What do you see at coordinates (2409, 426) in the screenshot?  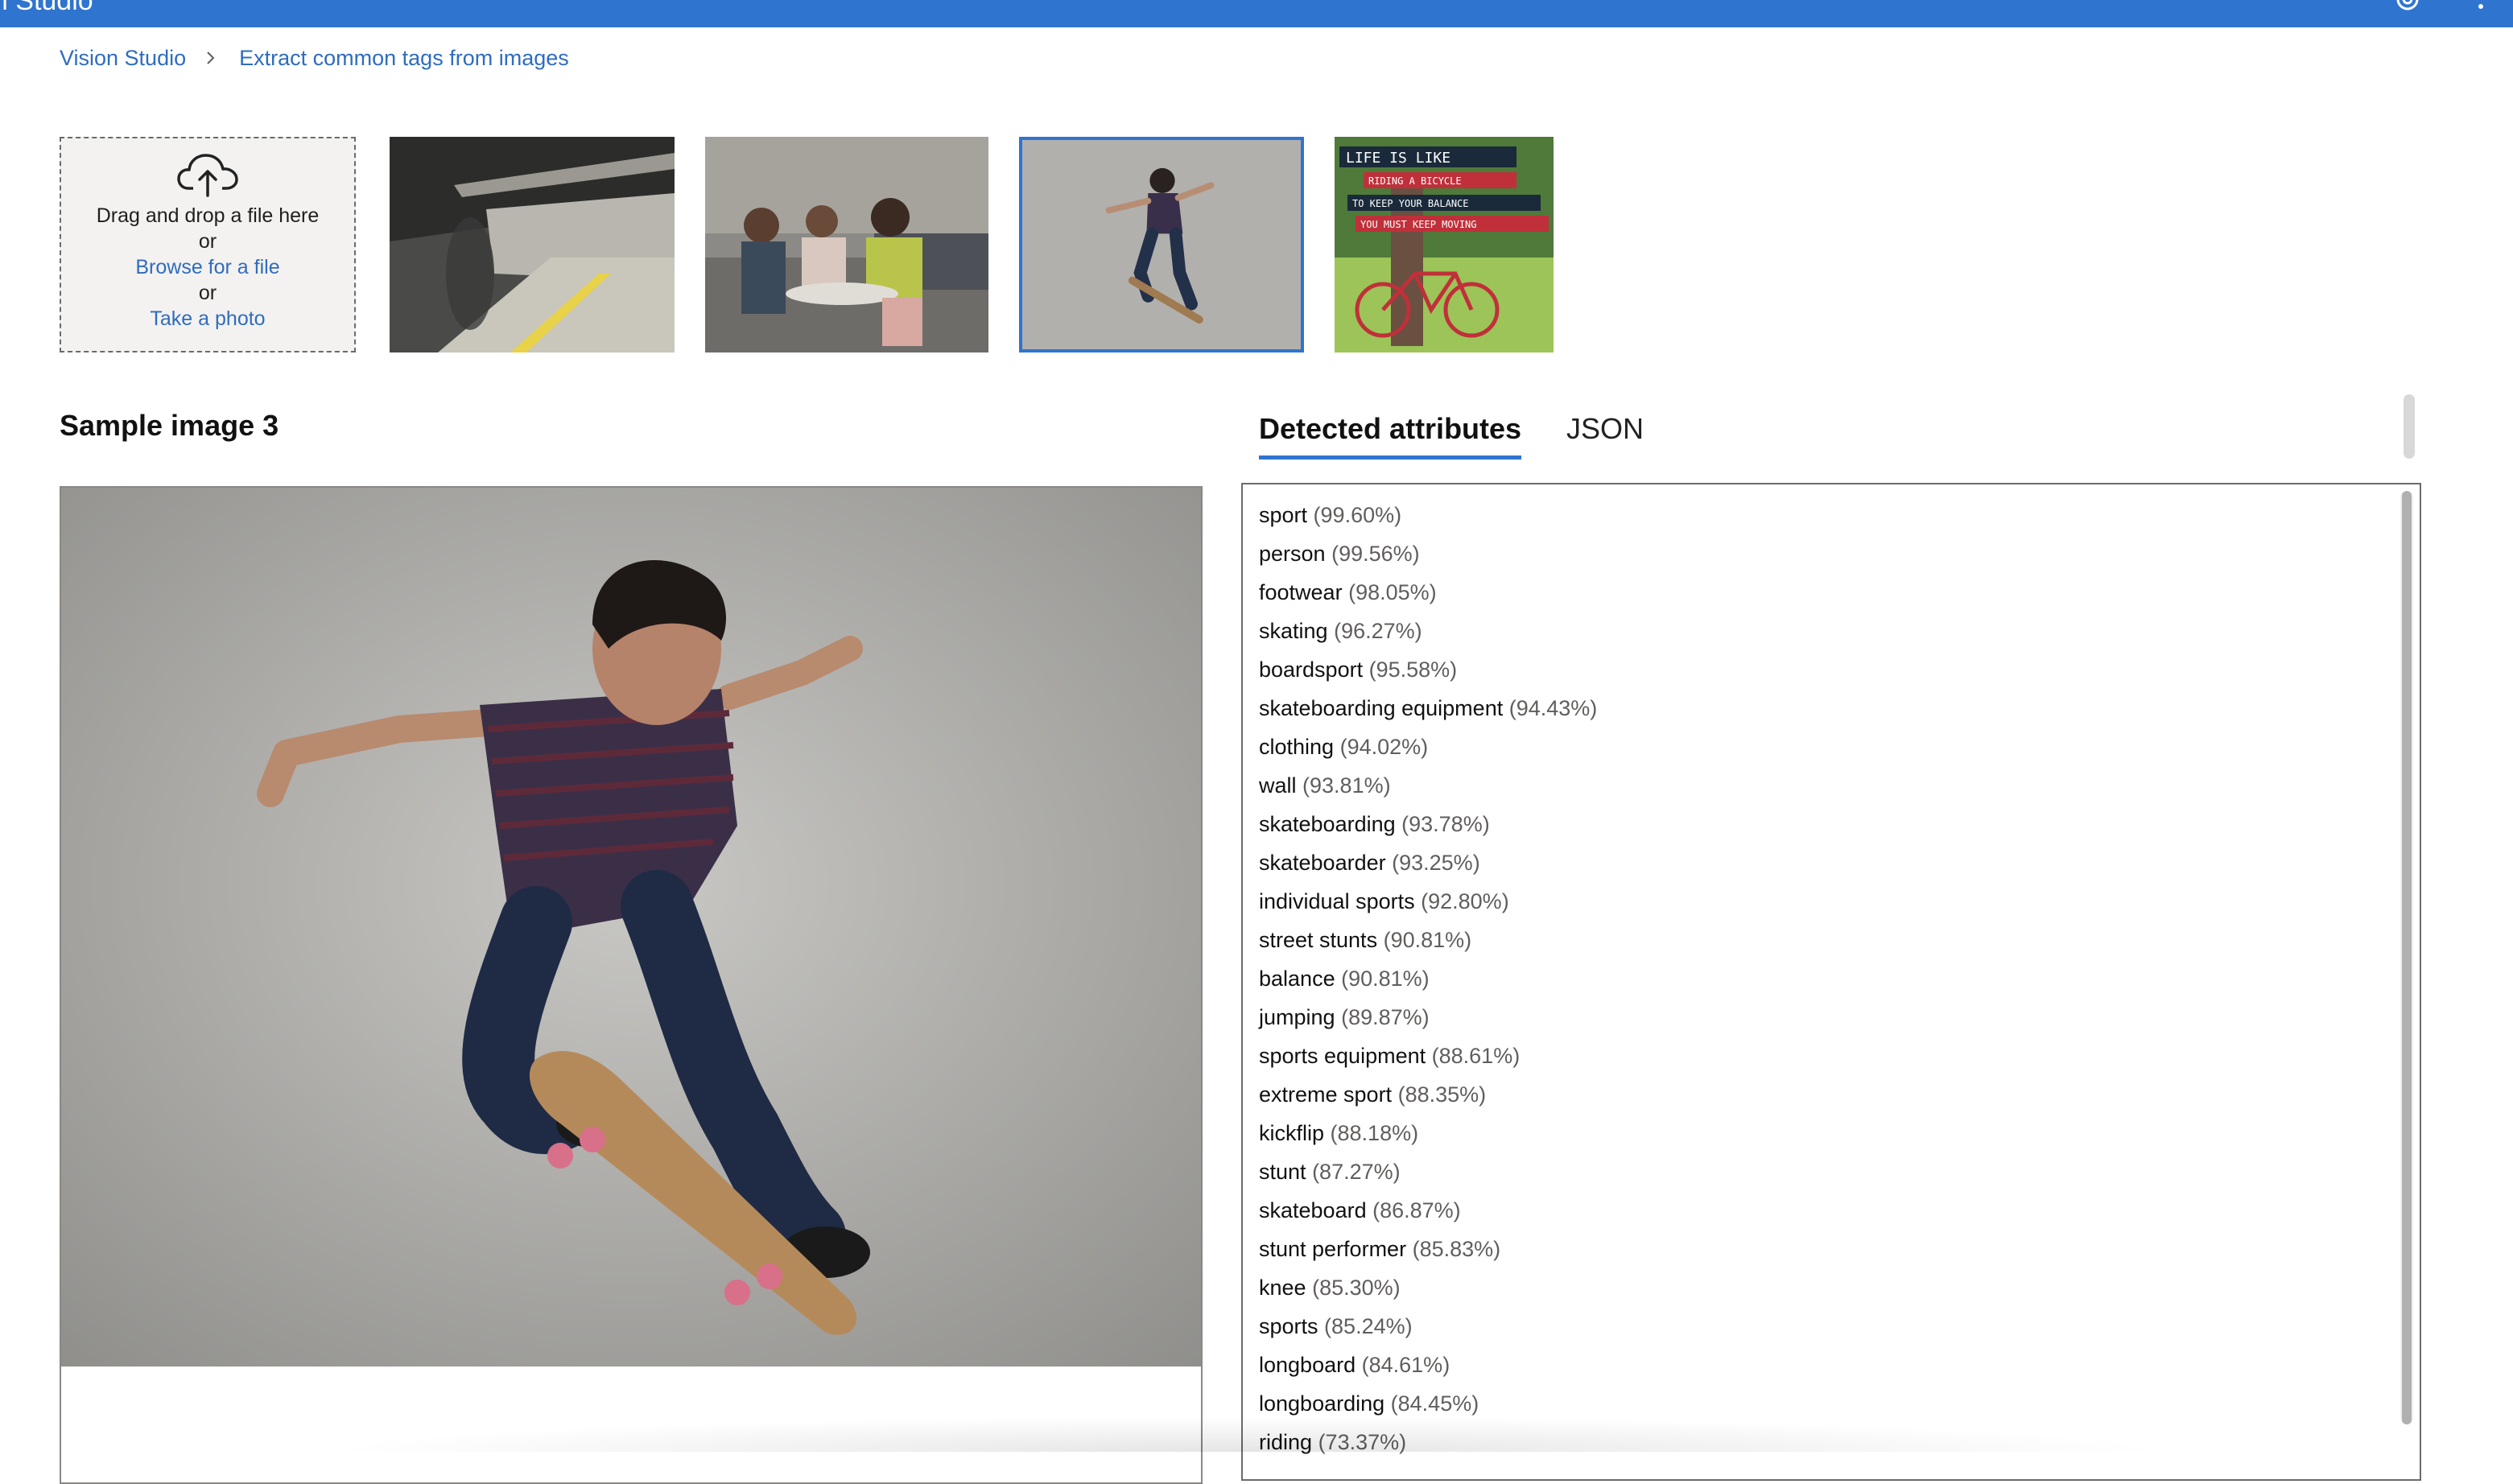 I see `tabs-scrollbar` at bounding box center [2409, 426].